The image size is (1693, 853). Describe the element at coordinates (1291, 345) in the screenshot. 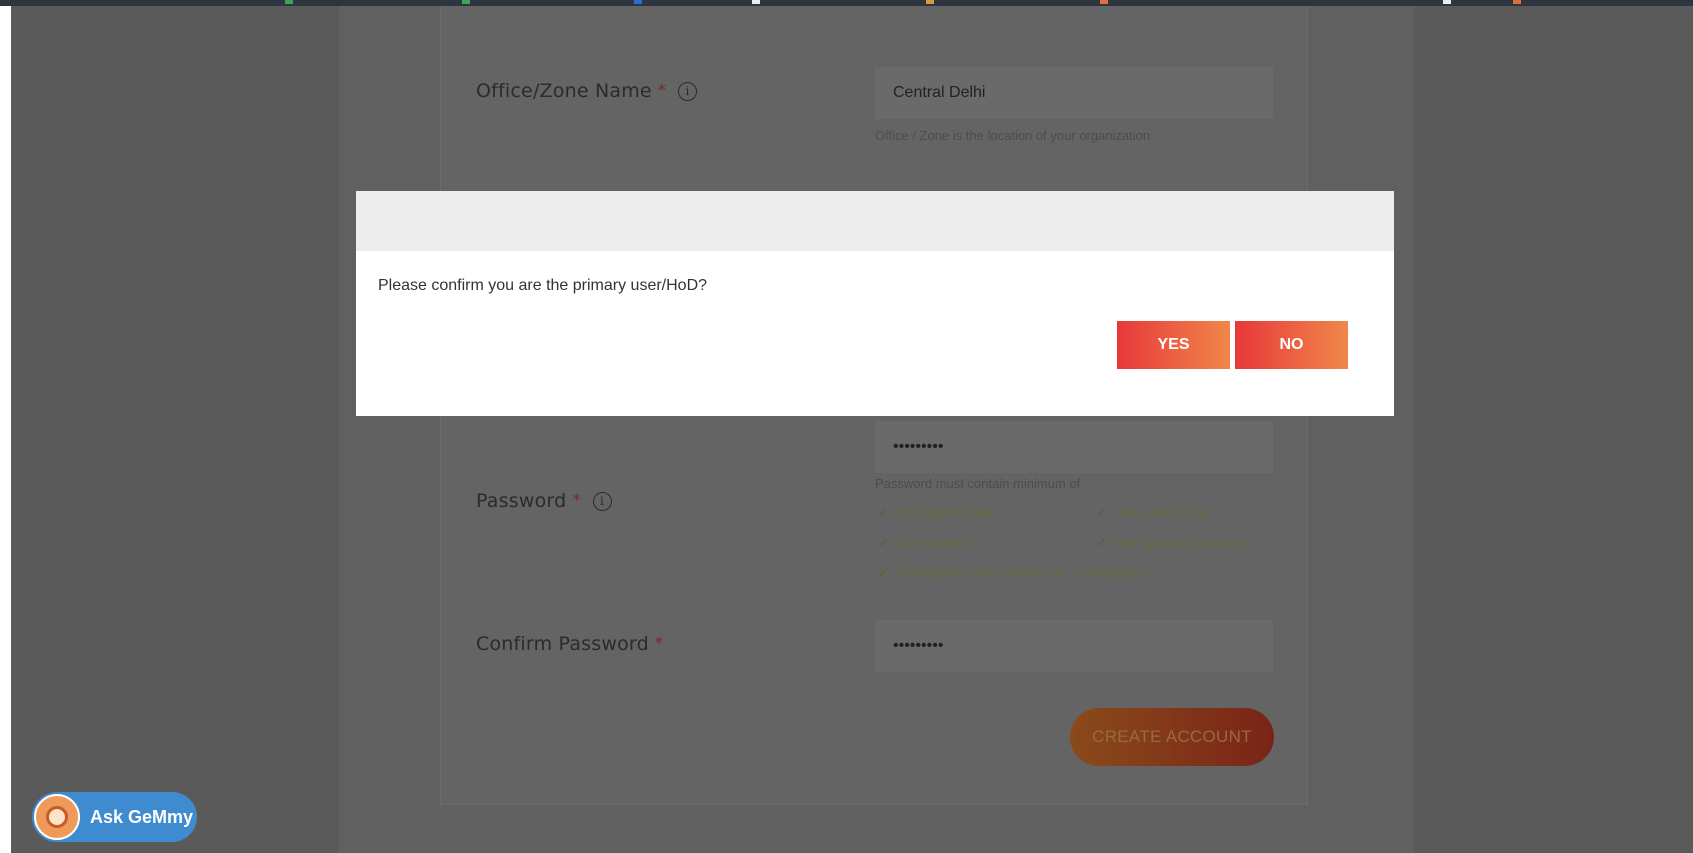

I see `no-button: NO` at that location.